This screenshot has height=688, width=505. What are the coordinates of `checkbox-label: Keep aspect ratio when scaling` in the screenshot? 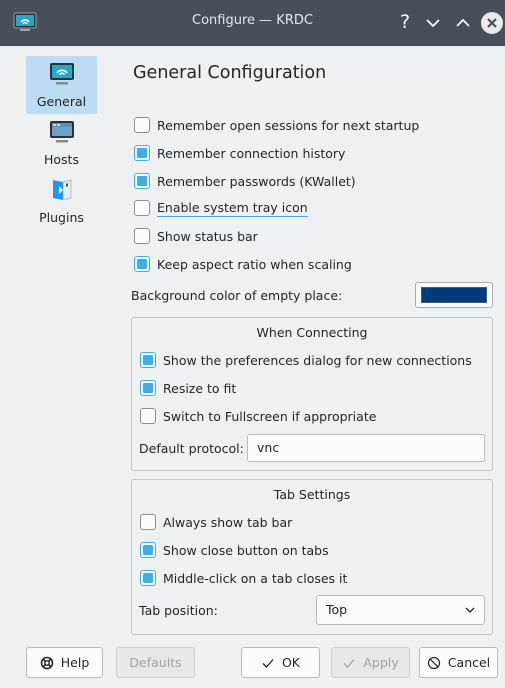 It's located at (254, 264).